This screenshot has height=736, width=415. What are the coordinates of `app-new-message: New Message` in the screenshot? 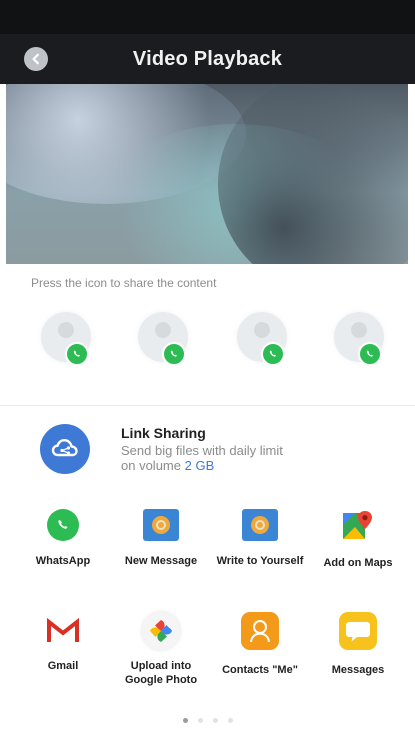 It's located at (161, 538).